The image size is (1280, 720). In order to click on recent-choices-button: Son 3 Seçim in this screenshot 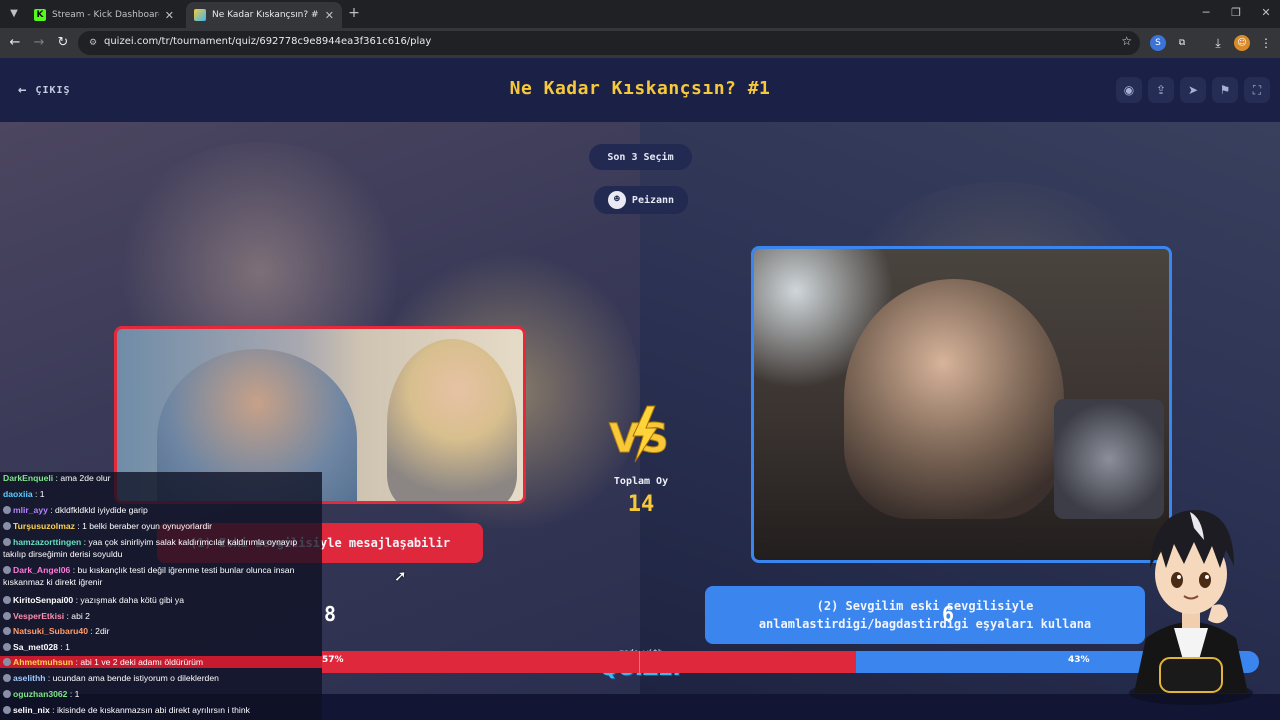, I will do `click(640, 157)`.